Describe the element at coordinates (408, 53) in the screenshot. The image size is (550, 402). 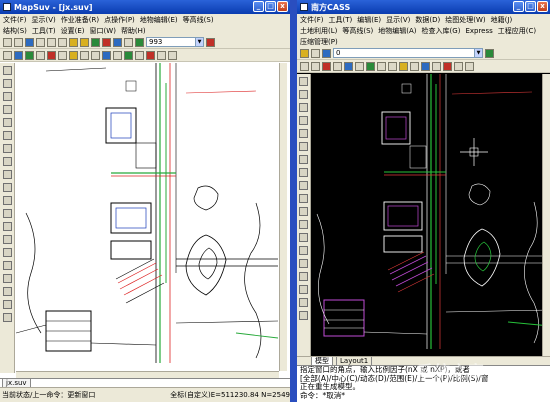
I see `layer-combo: 0 ▼` at that location.